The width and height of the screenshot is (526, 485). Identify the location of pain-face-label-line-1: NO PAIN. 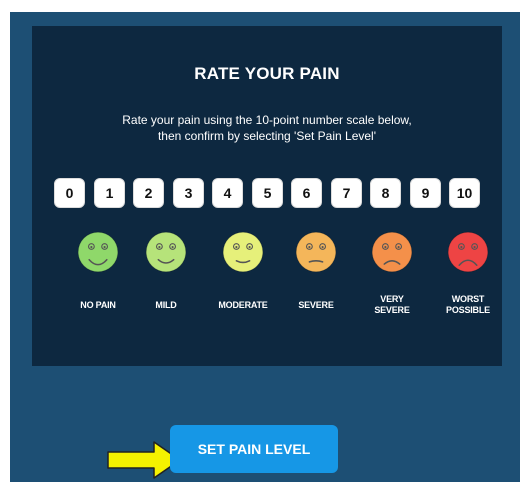
(98, 304).